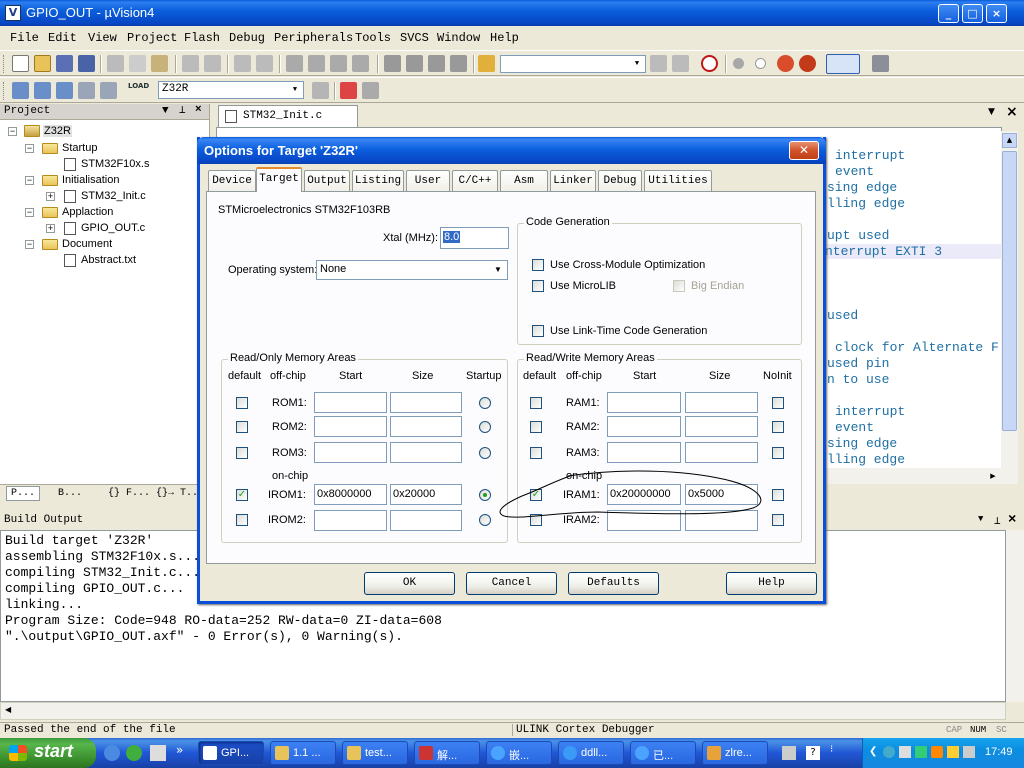 Image resolution: width=1024 pixels, height=768 pixels. What do you see at coordinates (370, 90) in the screenshot?
I see `file-extensions-icon` at bounding box center [370, 90].